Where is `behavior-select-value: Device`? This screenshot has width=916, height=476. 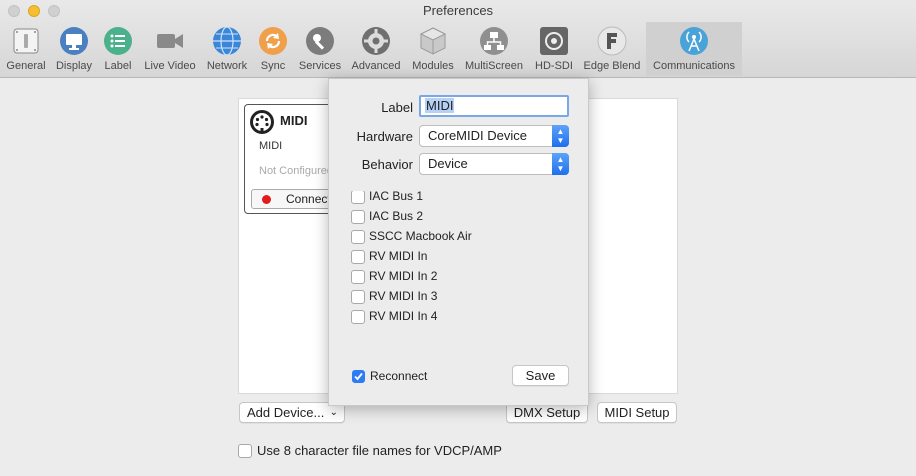
behavior-select-value: Device is located at coordinates (448, 163).